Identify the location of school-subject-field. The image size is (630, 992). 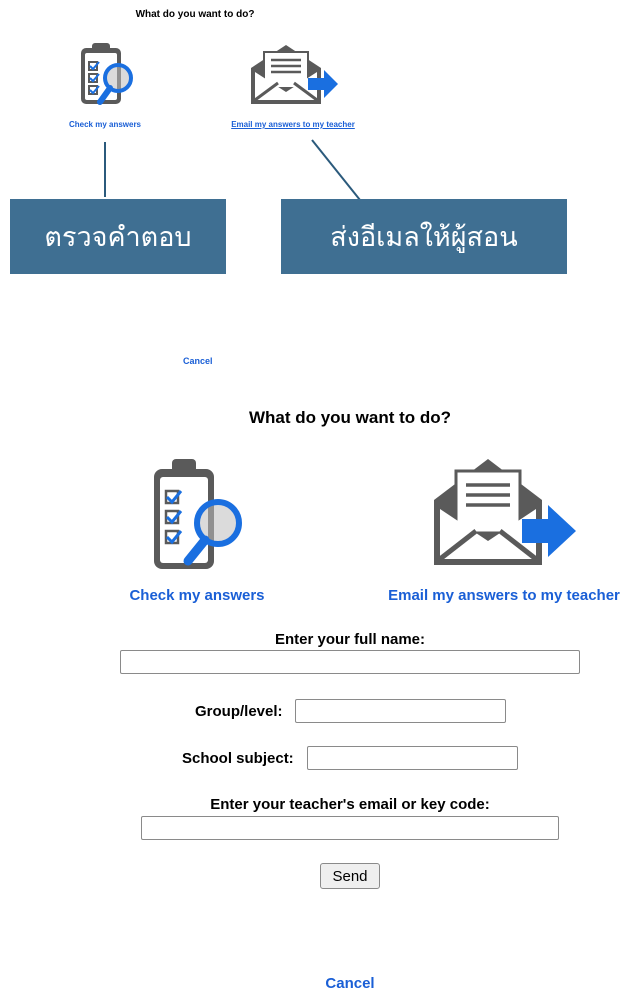
(412, 758).